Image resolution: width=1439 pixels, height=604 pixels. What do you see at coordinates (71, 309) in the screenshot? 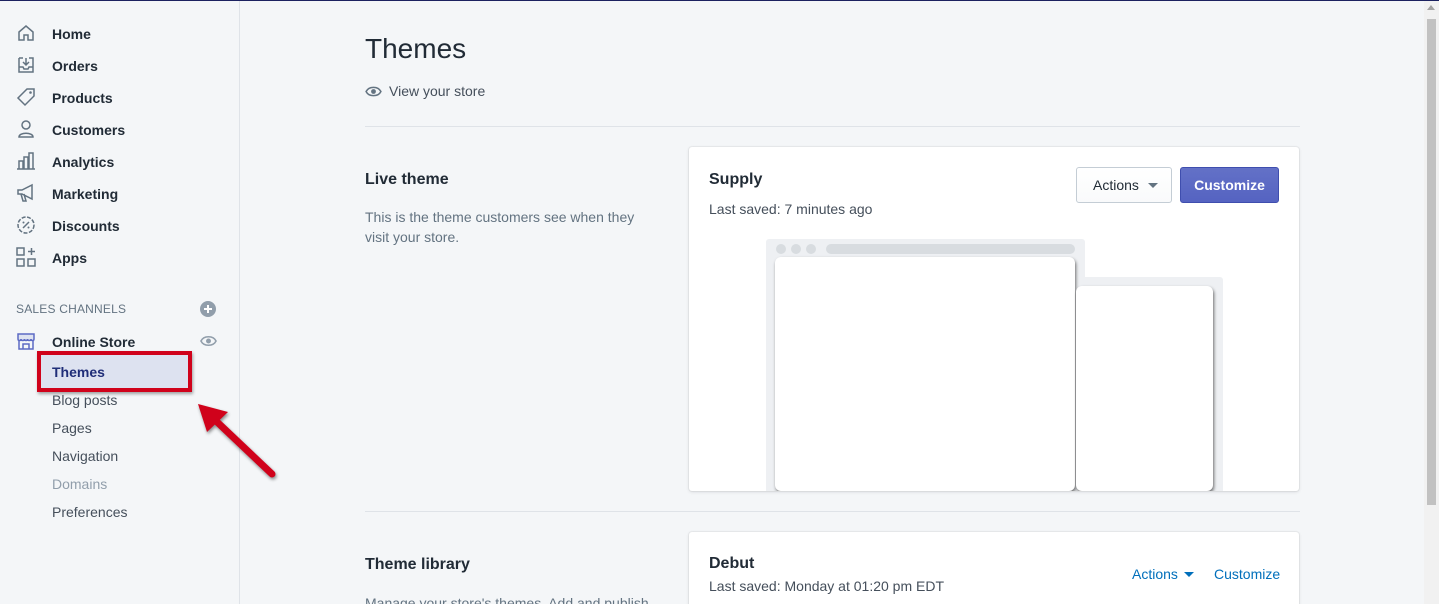
I see `sales-channels-heading: SALES CHANNELS` at bounding box center [71, 309].